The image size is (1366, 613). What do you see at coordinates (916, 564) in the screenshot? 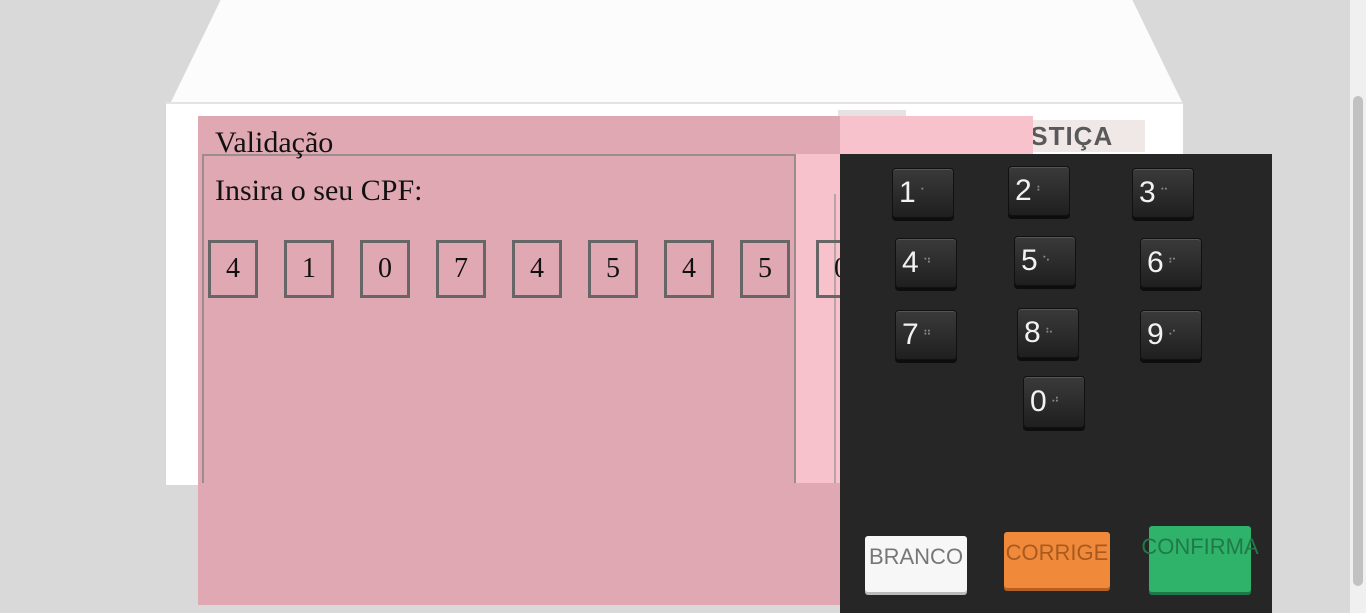
I see `branco-button: BRANCO` at bounding box center [916, 564].